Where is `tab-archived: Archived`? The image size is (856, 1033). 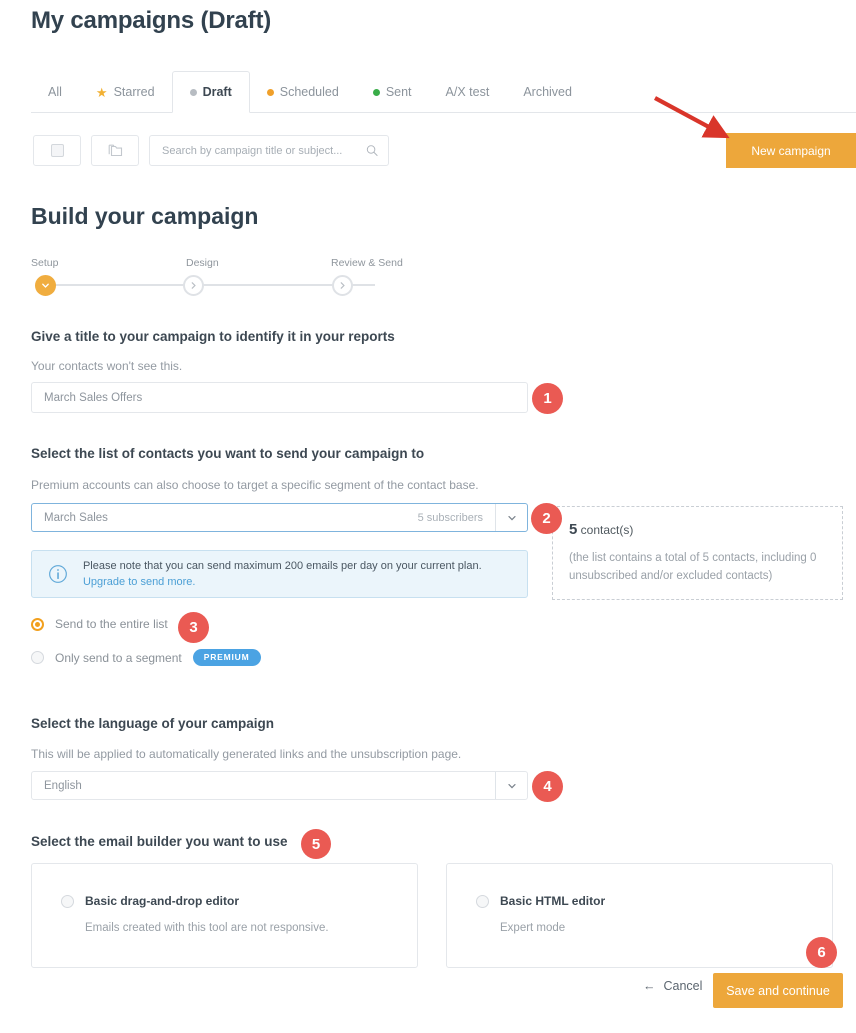 tab-archived: Archived is located at coordinates (547, 92).